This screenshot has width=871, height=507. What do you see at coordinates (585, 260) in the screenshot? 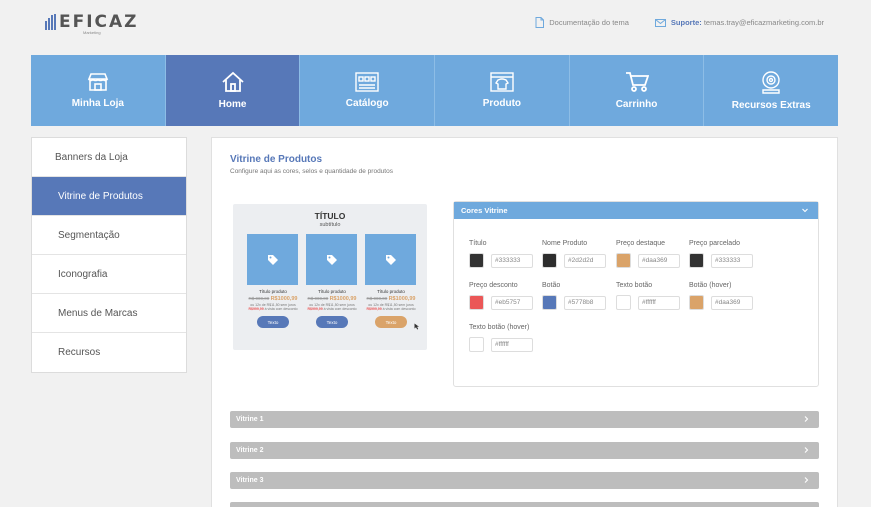
I see `color-hex-input: #2d2d2d` at bounding box center [585, 260].